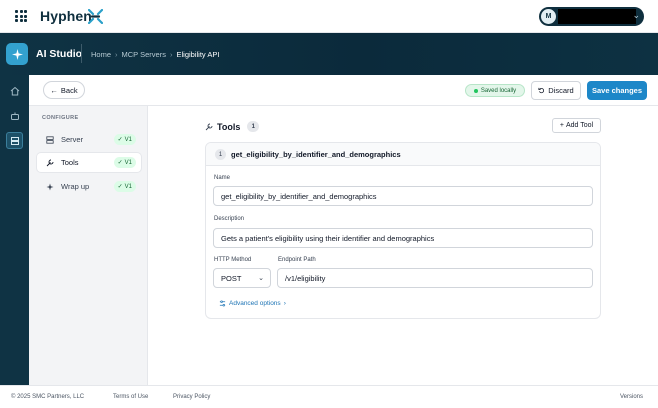  Describe the element at coordinates (252, 303) in the screenshot. I see `advanced-options-toggle: Advanced options ›` at that location.